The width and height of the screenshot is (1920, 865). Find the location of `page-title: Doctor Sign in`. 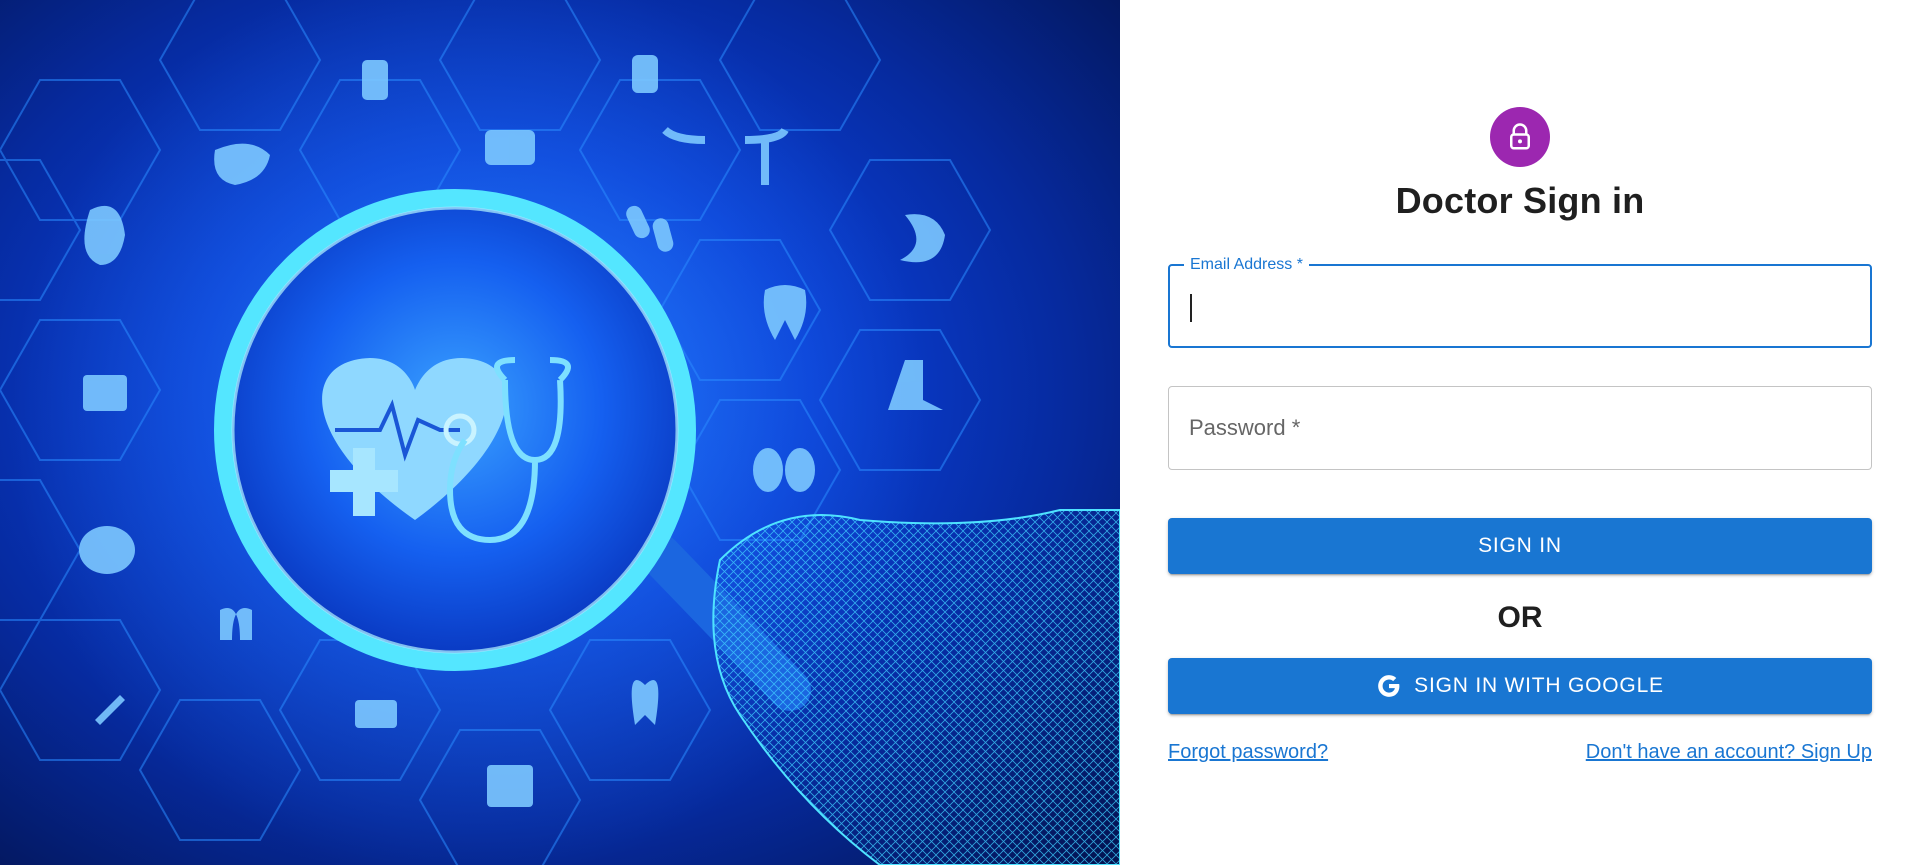

page-title: Doctor Sign in is located at coordinates (1520, 200).